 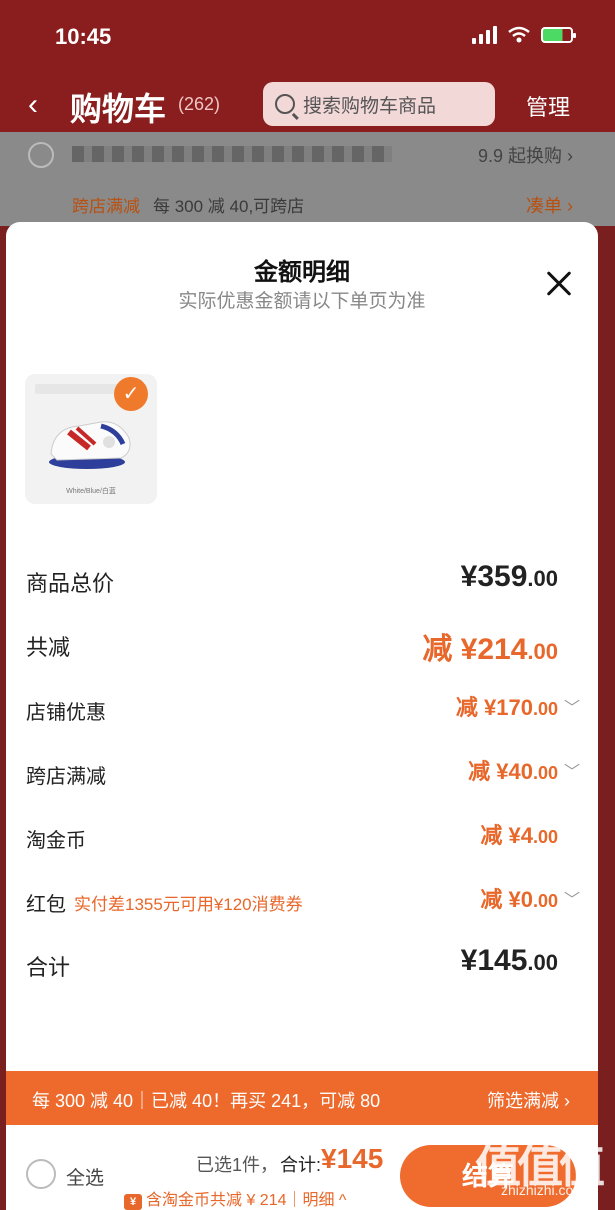 I want to click on sum-amount: ¥145.00, so click(x=509, y=960).